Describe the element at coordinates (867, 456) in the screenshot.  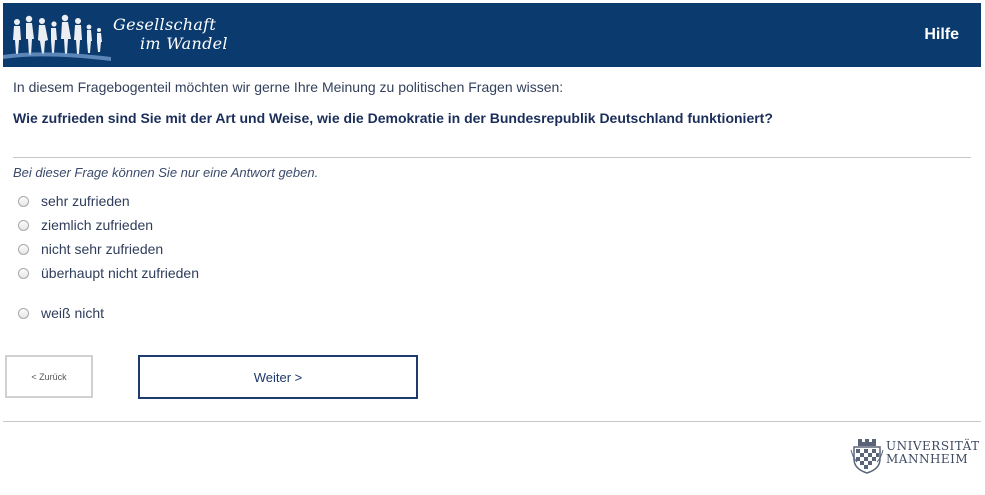
I see `university-crest-icon` at that location.